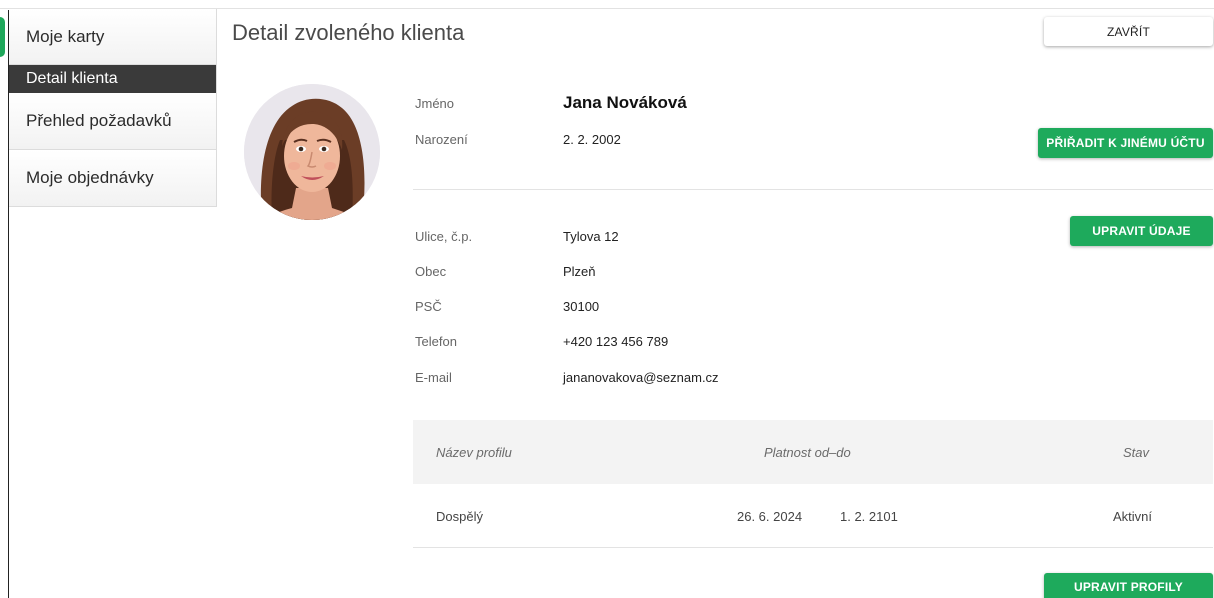 Image resolution: width=1214 pixels, height=598 pixels. What do you see at coordinates (579, 271) in the screenshot?
I see `client-city: Plzeň` at bounding box center [579, 271].